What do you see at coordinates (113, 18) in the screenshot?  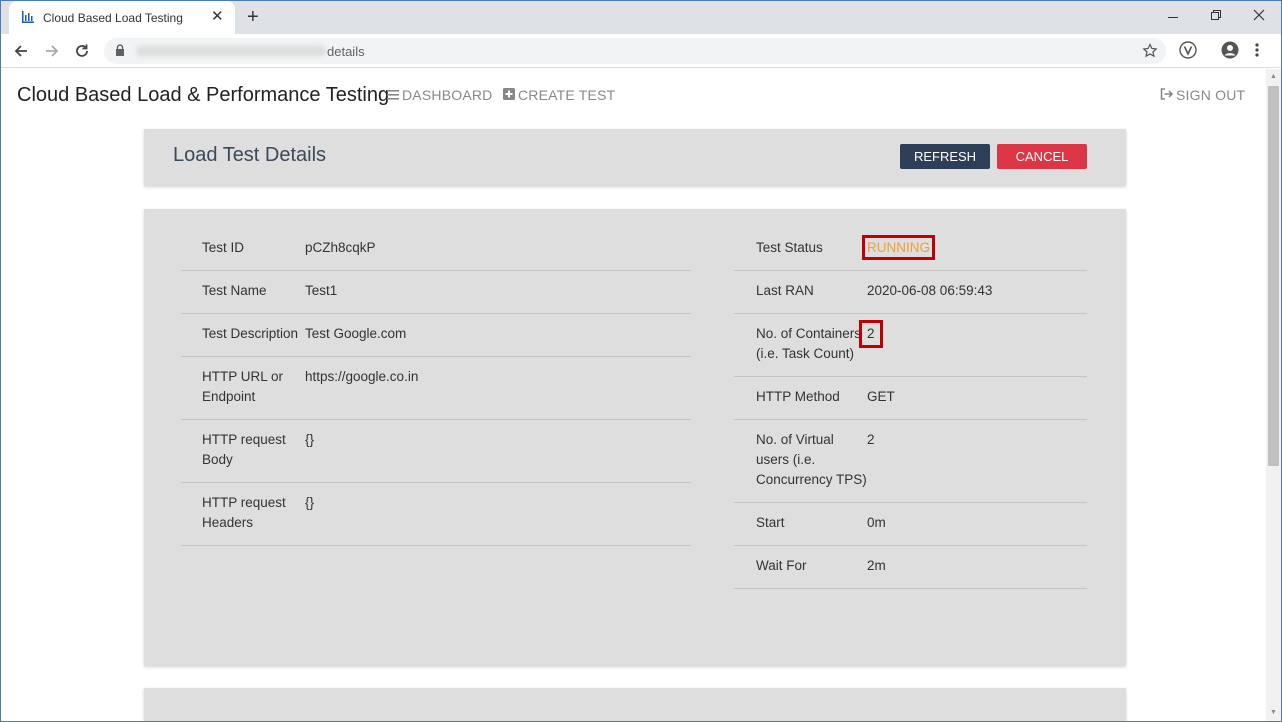 I see `tab-title: Cloud Based Load Testing` at bounding box center [113, 18].